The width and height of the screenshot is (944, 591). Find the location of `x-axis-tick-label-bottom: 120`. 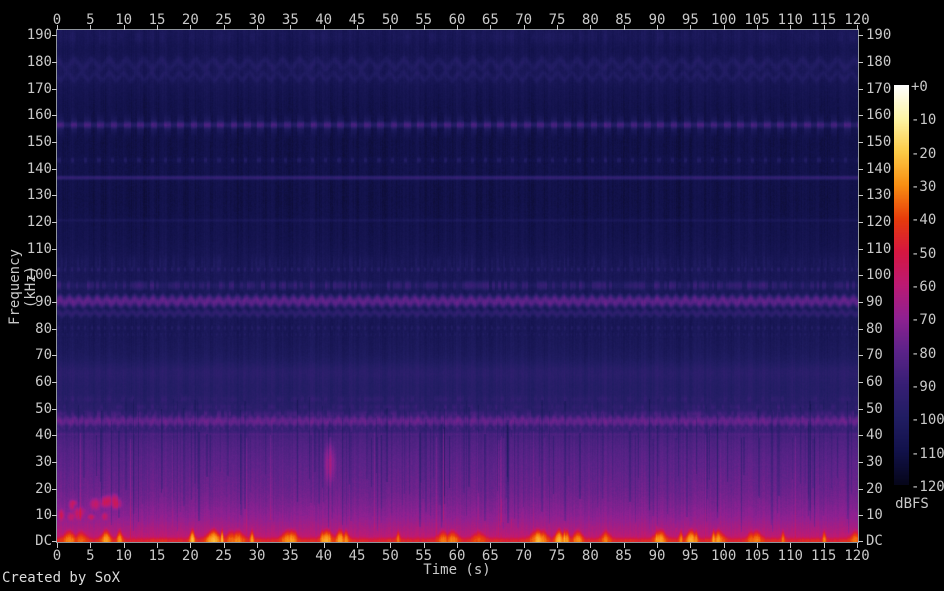

x-axis-tick-label-bottom: 120 is located at coordinates (857, 556).